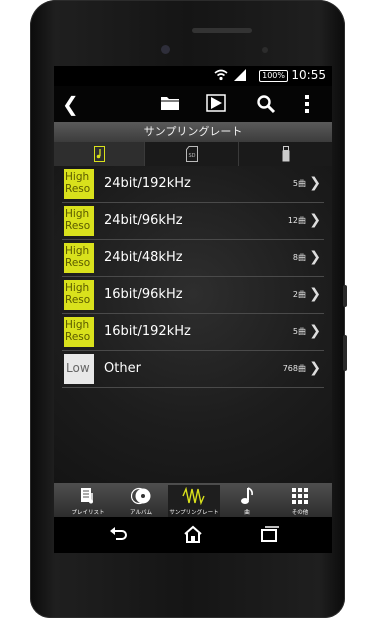 The width and height of the screenshot is (384, 624). I want to click on battery-indicator: 100%, so click(273, 76).